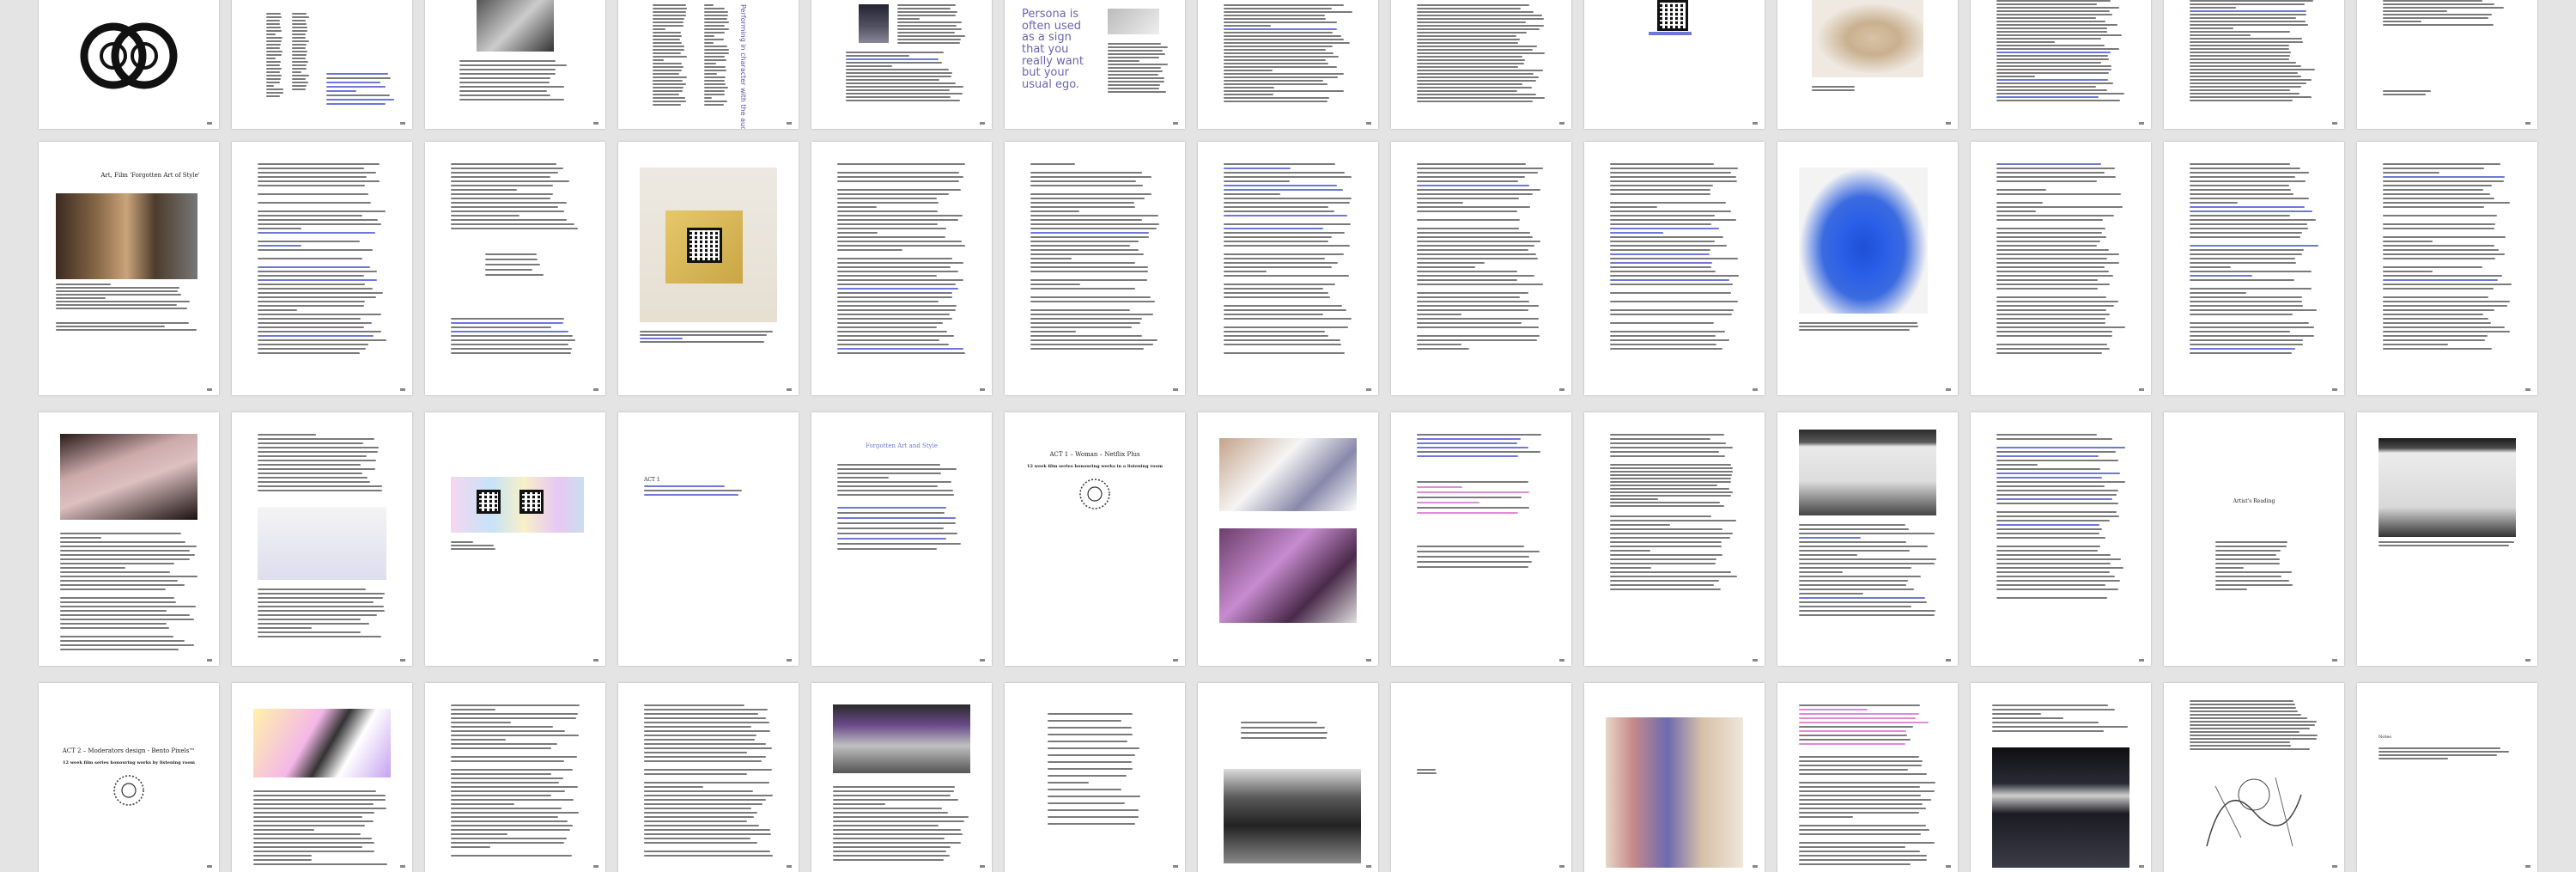  I want to click on page-thumbnail-r2-c11, so click(2061, 268).